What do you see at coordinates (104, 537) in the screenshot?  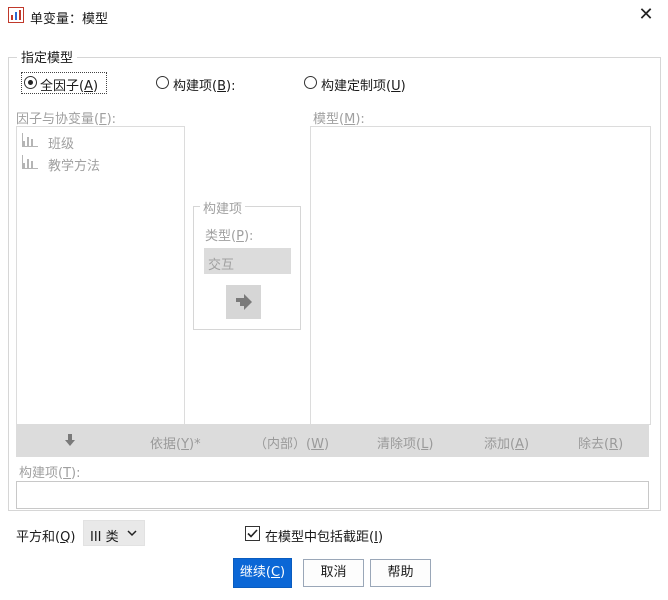 I see `sum-of-squares-value: III 类` at bounding box center [104, 537].